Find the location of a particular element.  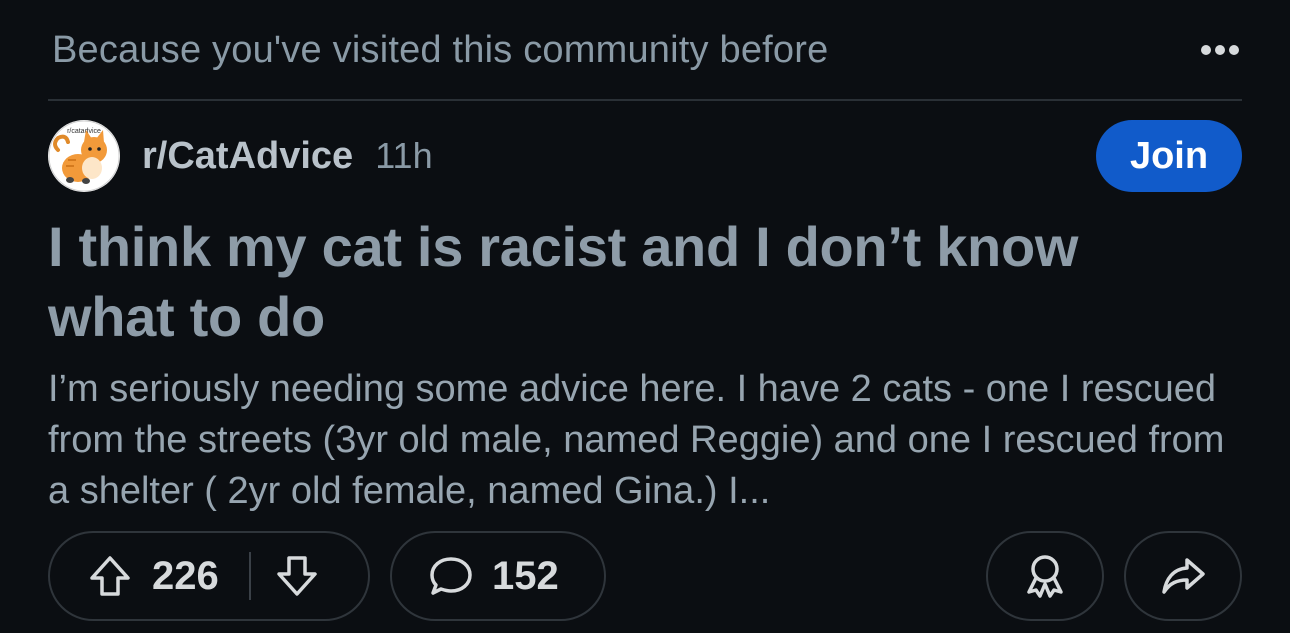

speech-bubble-icon is located at coordinates (451, 576).